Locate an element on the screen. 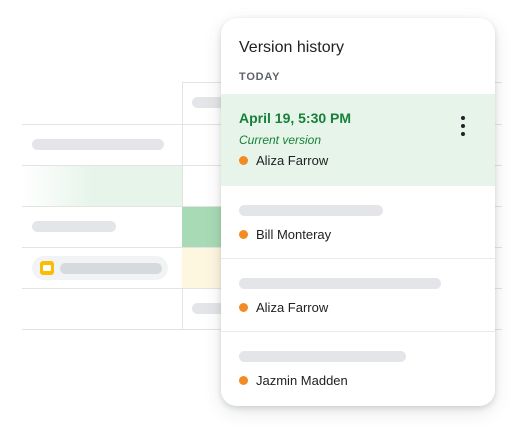  version-author: Bill Monteray is located at coordinates (285, 234).